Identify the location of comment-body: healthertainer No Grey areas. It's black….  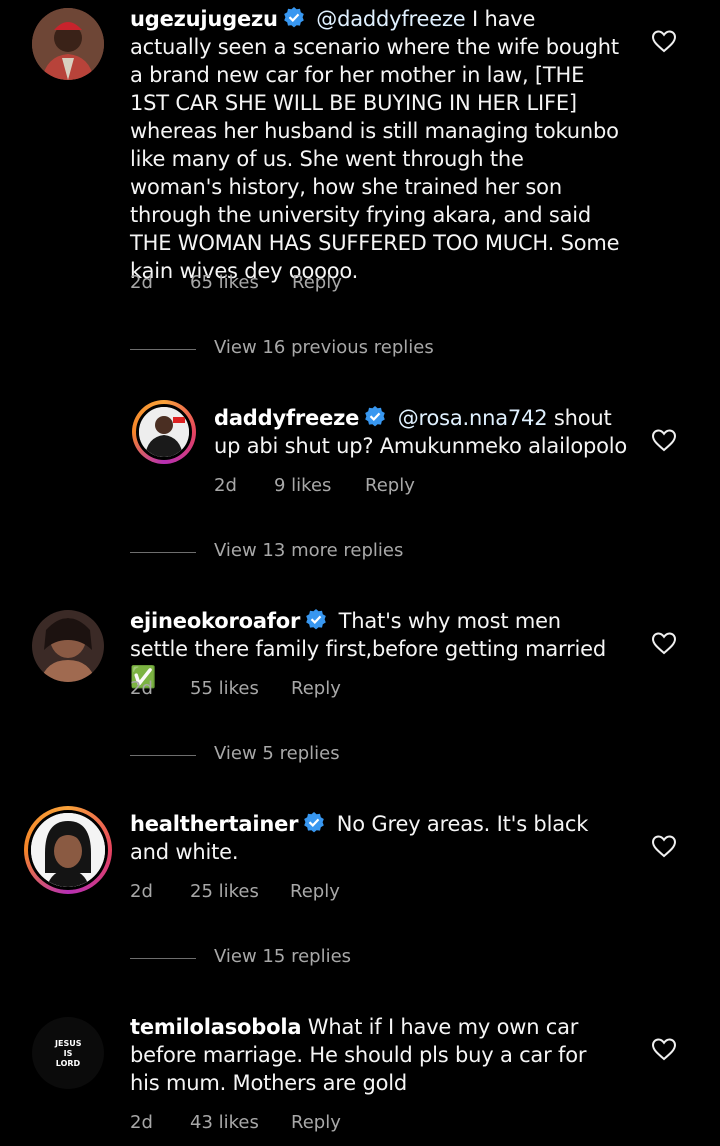
(375, 838).